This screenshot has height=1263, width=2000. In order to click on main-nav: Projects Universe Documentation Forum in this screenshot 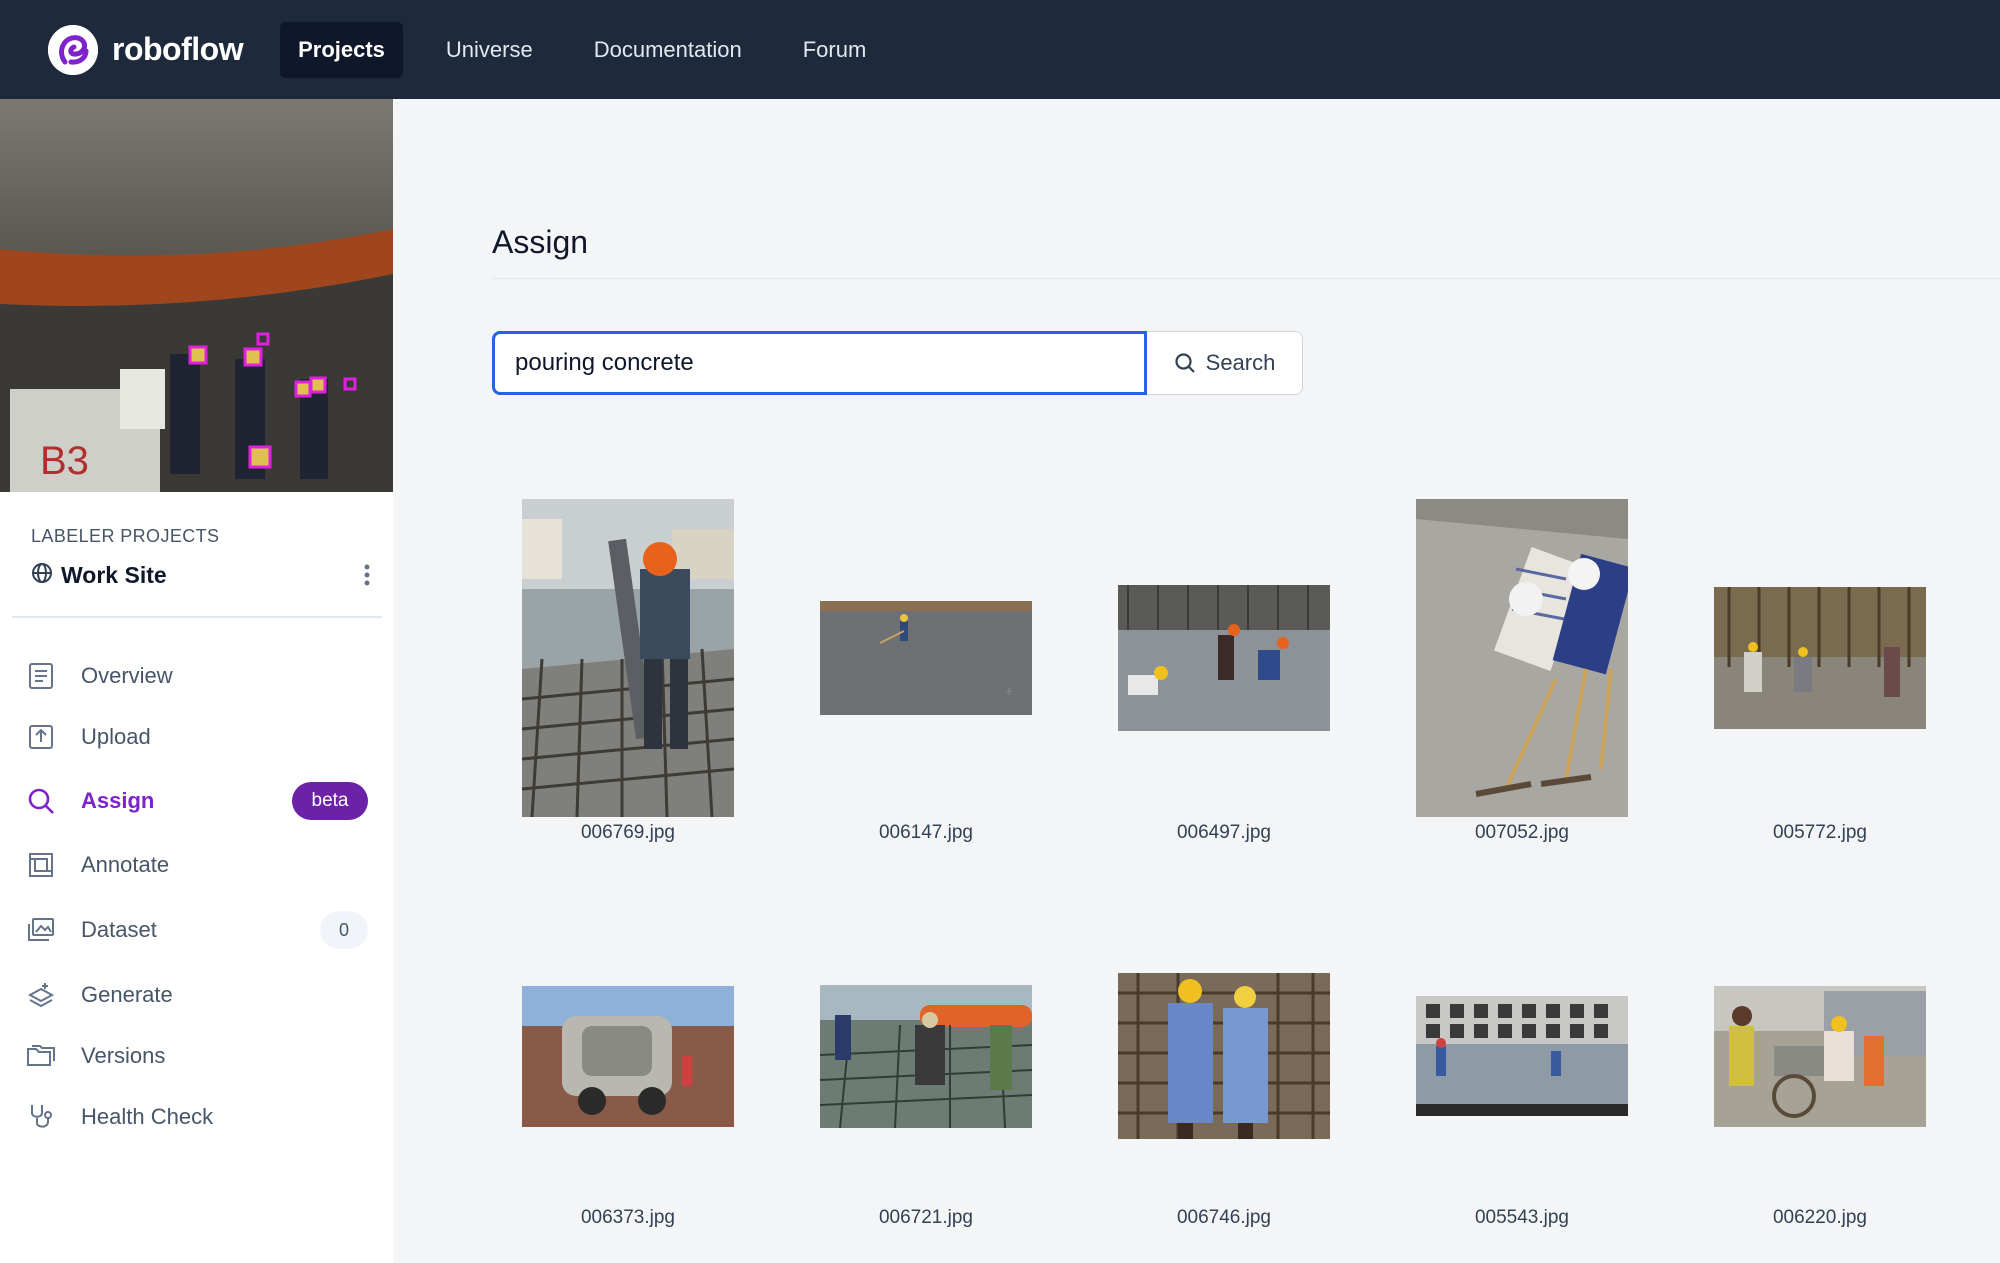, I will do `click(594, 49)`.